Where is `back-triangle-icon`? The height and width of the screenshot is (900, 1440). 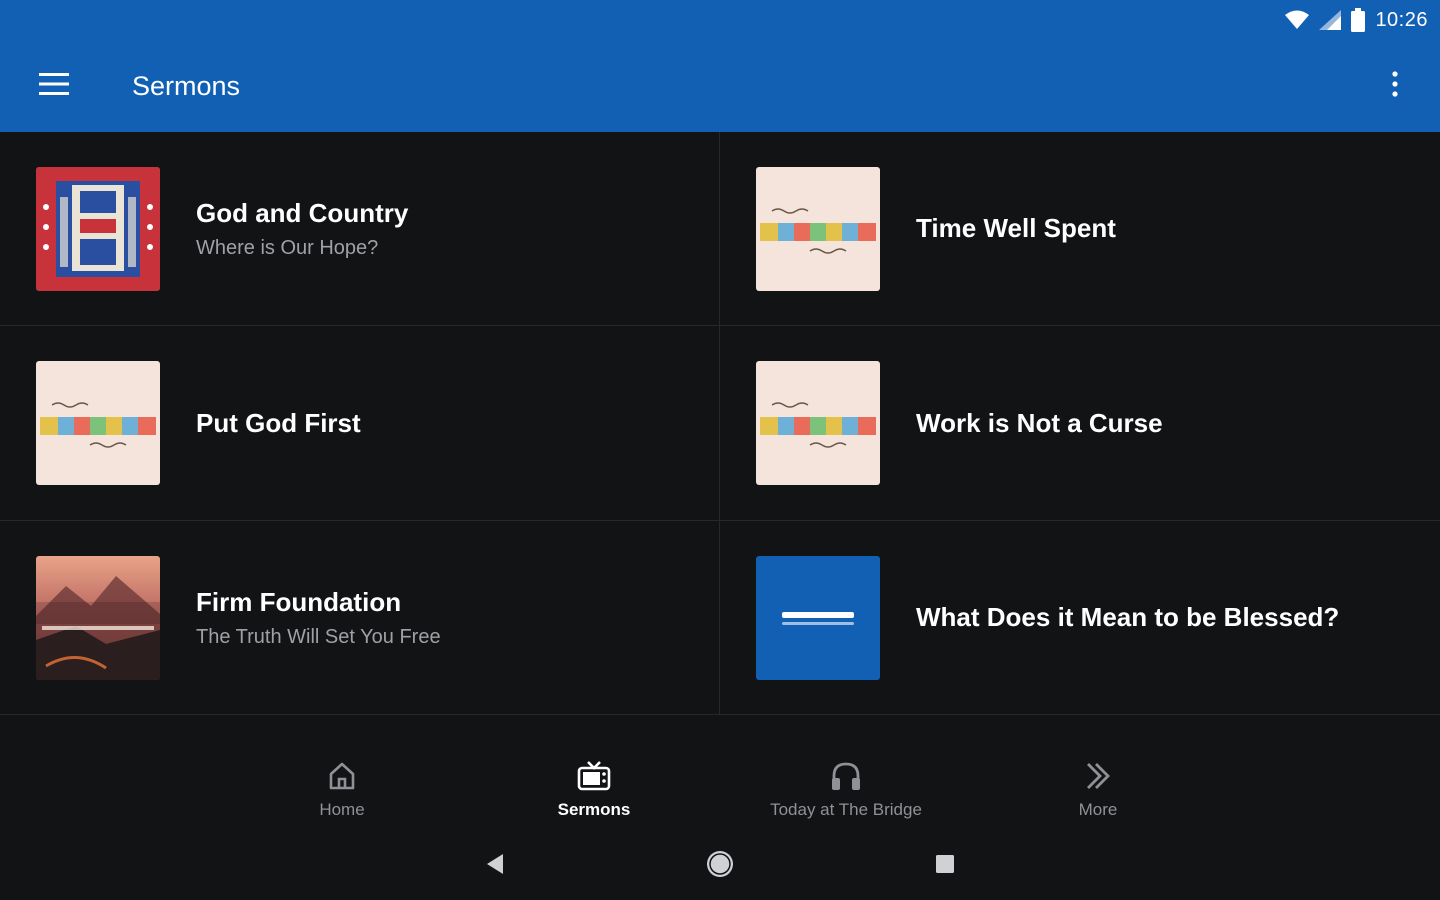
back-triangle-icon is located at coordinates (495, 866).